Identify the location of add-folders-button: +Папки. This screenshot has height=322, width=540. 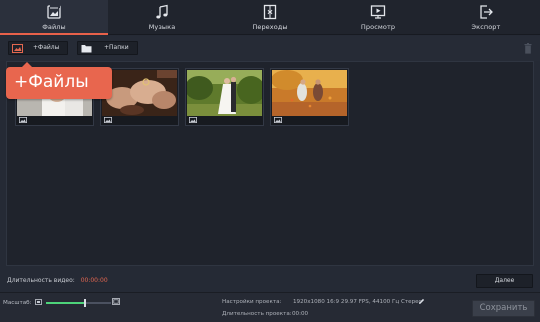
(107, 48).